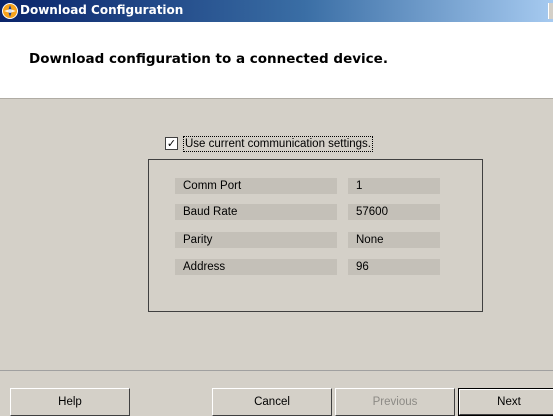  What do you see at coordinates (395, 402) in the screenshot?
I see `previous-button: Previous` at bounding box center [395, 402].